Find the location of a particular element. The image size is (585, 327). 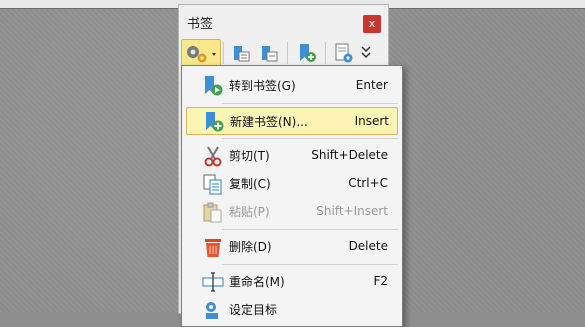

menu-item-shortcut: F2 is located at coordinates (380, 281).